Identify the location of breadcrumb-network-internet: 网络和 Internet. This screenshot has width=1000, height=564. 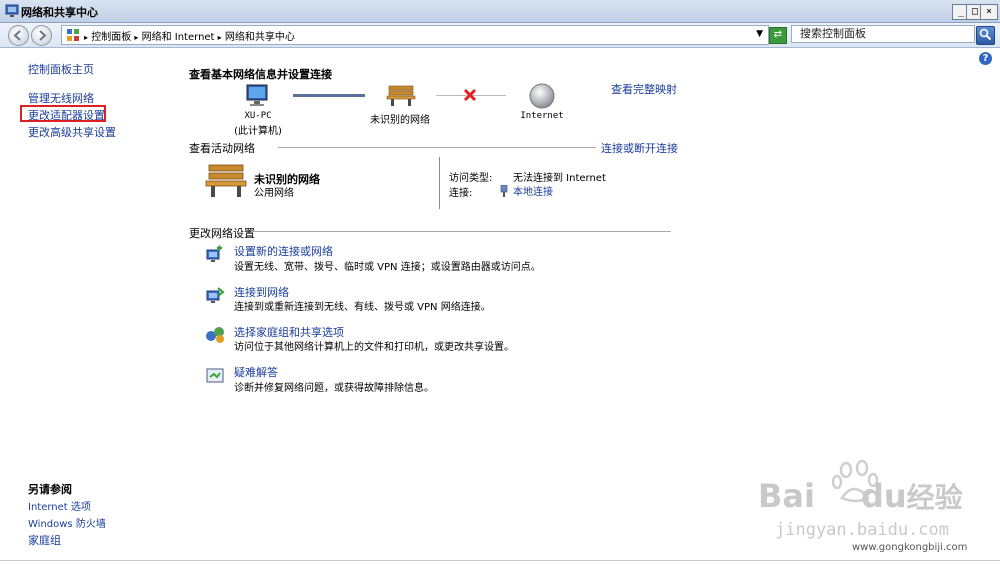
(178, 37).